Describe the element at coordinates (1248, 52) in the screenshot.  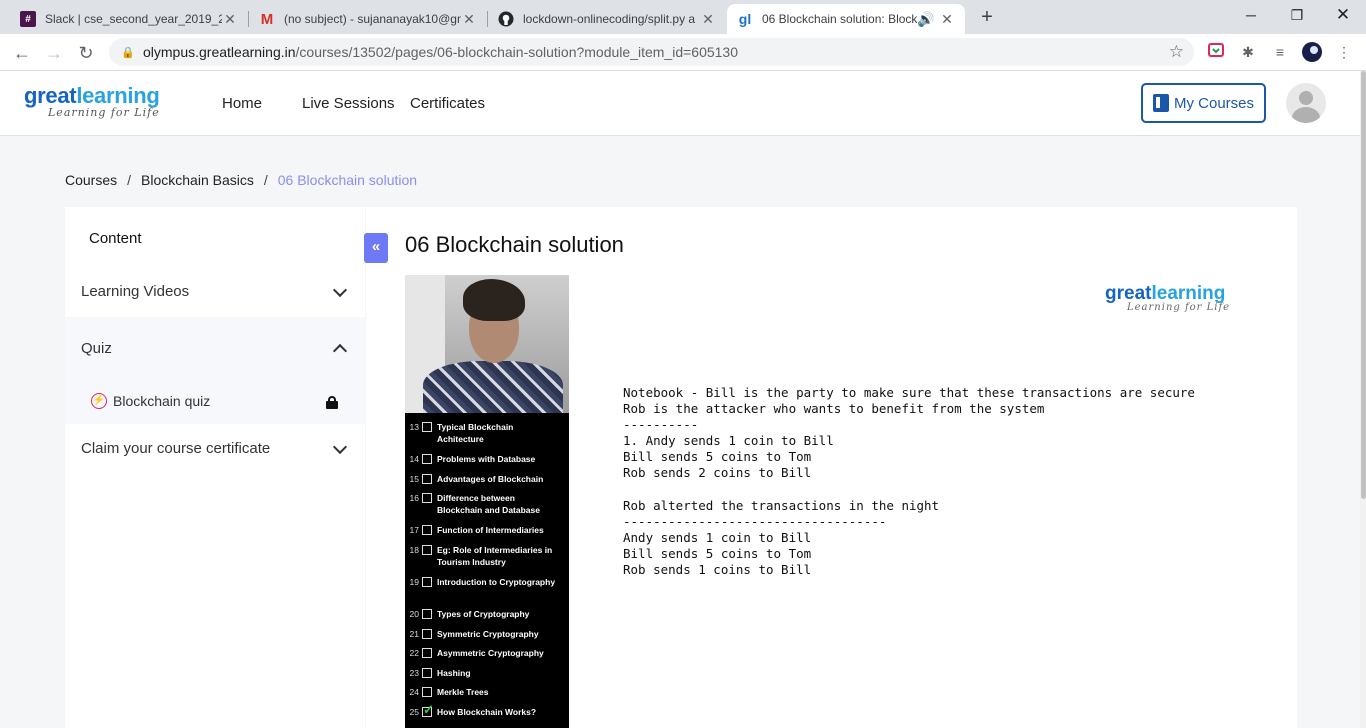
I see `extensions-puzzle-icon: ✱` at that location.